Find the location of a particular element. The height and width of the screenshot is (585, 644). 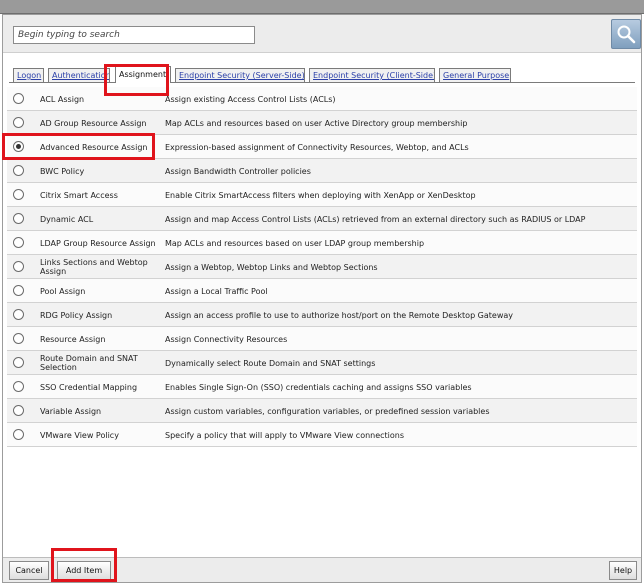

search-button is located at coordinates (626, 34).